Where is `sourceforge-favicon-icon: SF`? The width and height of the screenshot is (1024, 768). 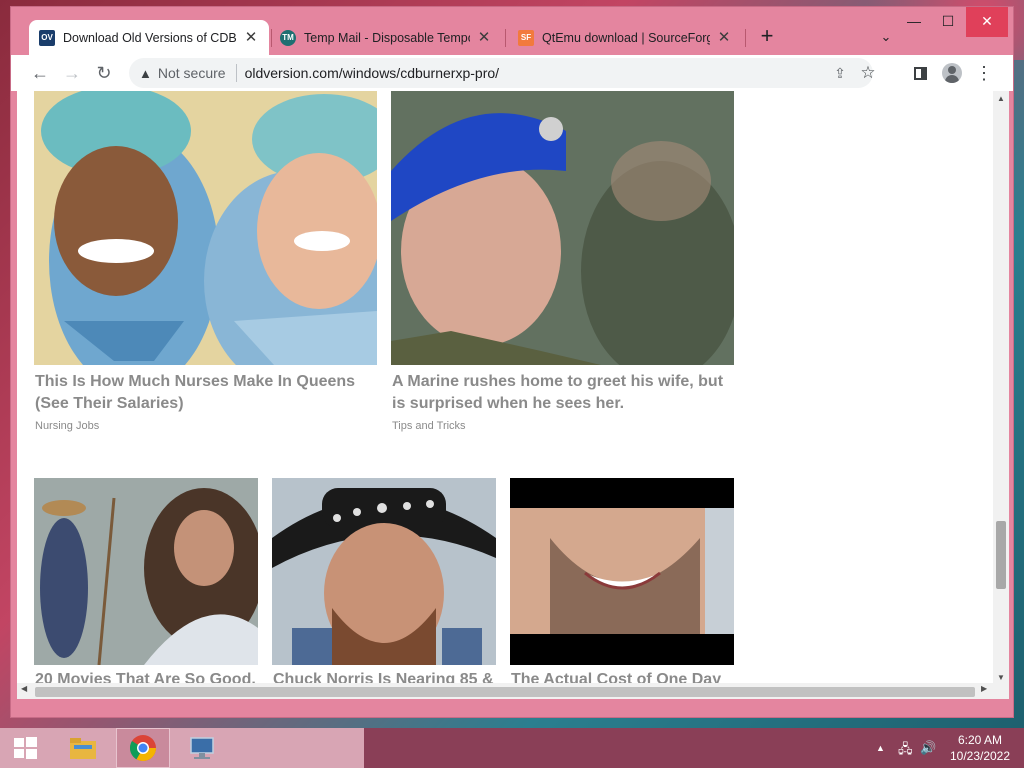 sourceforge-favicon-icon: SF is located at coordinates (526, 37).